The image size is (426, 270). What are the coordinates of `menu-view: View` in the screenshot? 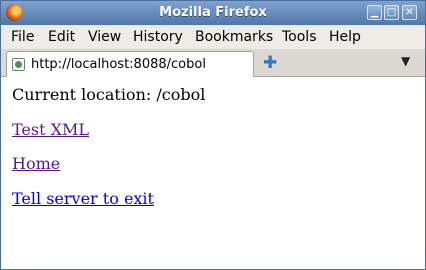 It's located at (104, 37).